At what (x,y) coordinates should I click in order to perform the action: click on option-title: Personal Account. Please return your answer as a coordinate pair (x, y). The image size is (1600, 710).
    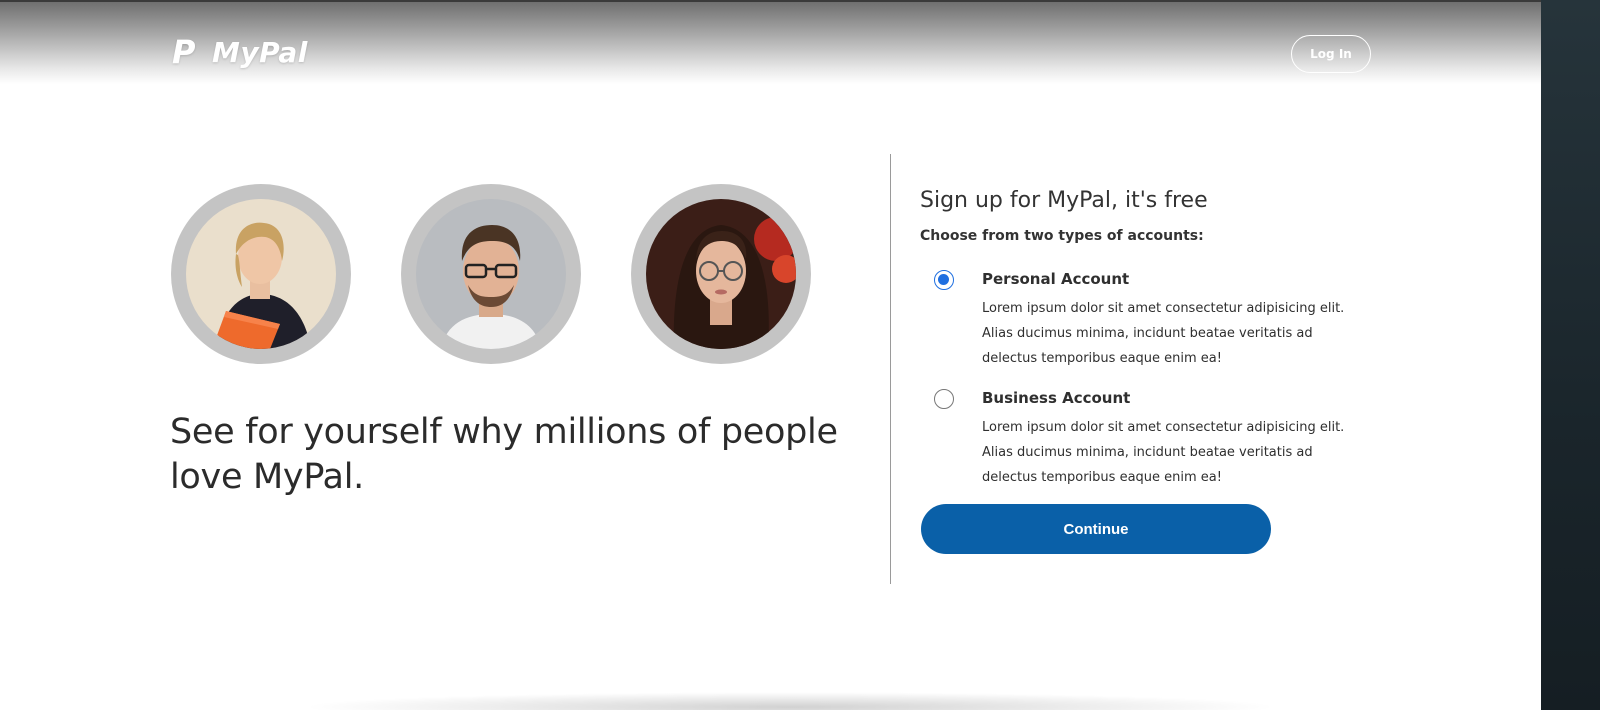
    Looking at the image, I should click on (1055, 279).